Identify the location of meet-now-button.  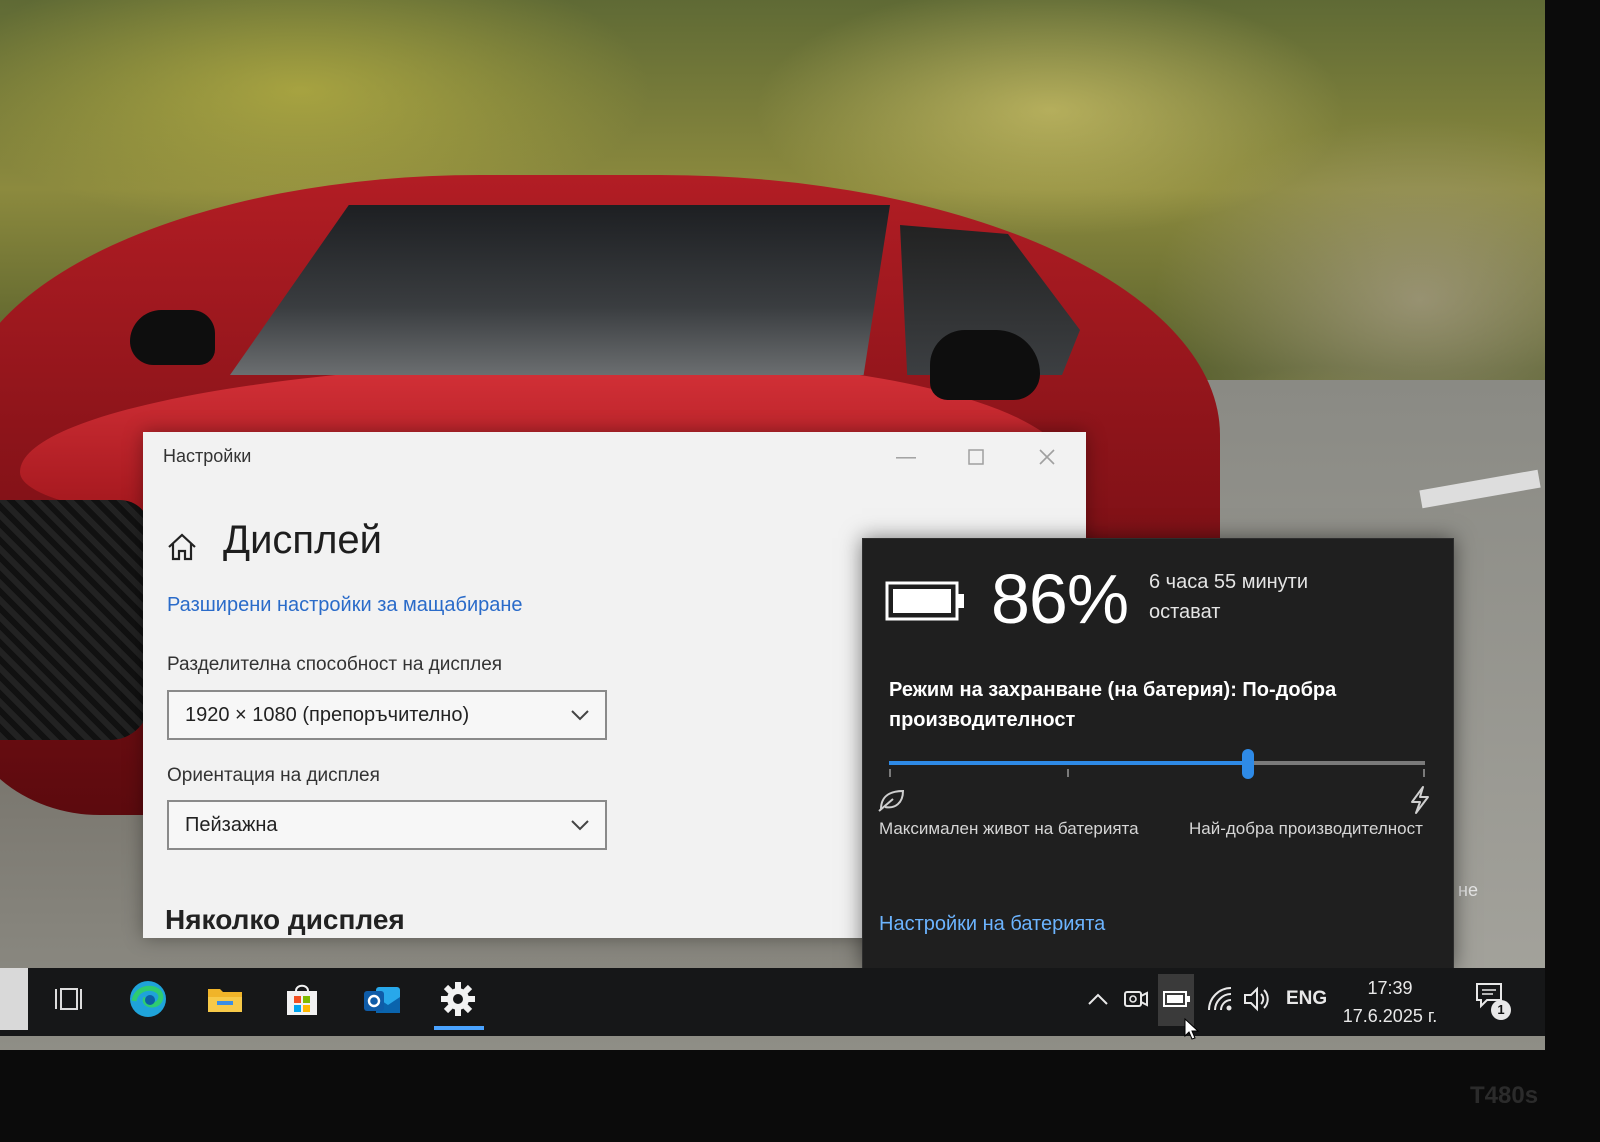
(1136, 999).